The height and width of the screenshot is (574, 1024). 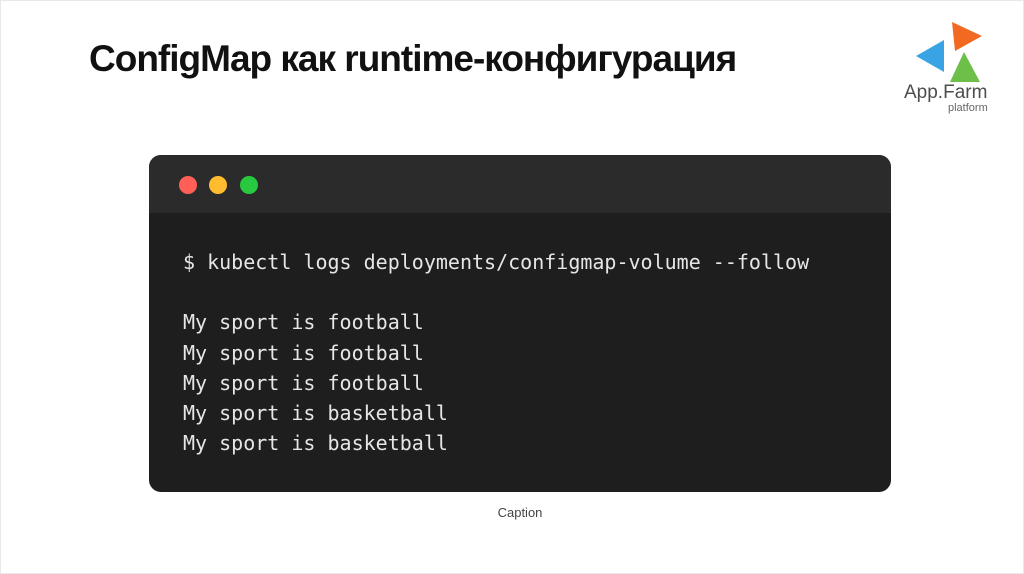 What do you see at coordinates (413, 58) in the screenshot?
I see `slide-title: ConfigMap как runtime-конфигурация` at bounding box center [413, 58].